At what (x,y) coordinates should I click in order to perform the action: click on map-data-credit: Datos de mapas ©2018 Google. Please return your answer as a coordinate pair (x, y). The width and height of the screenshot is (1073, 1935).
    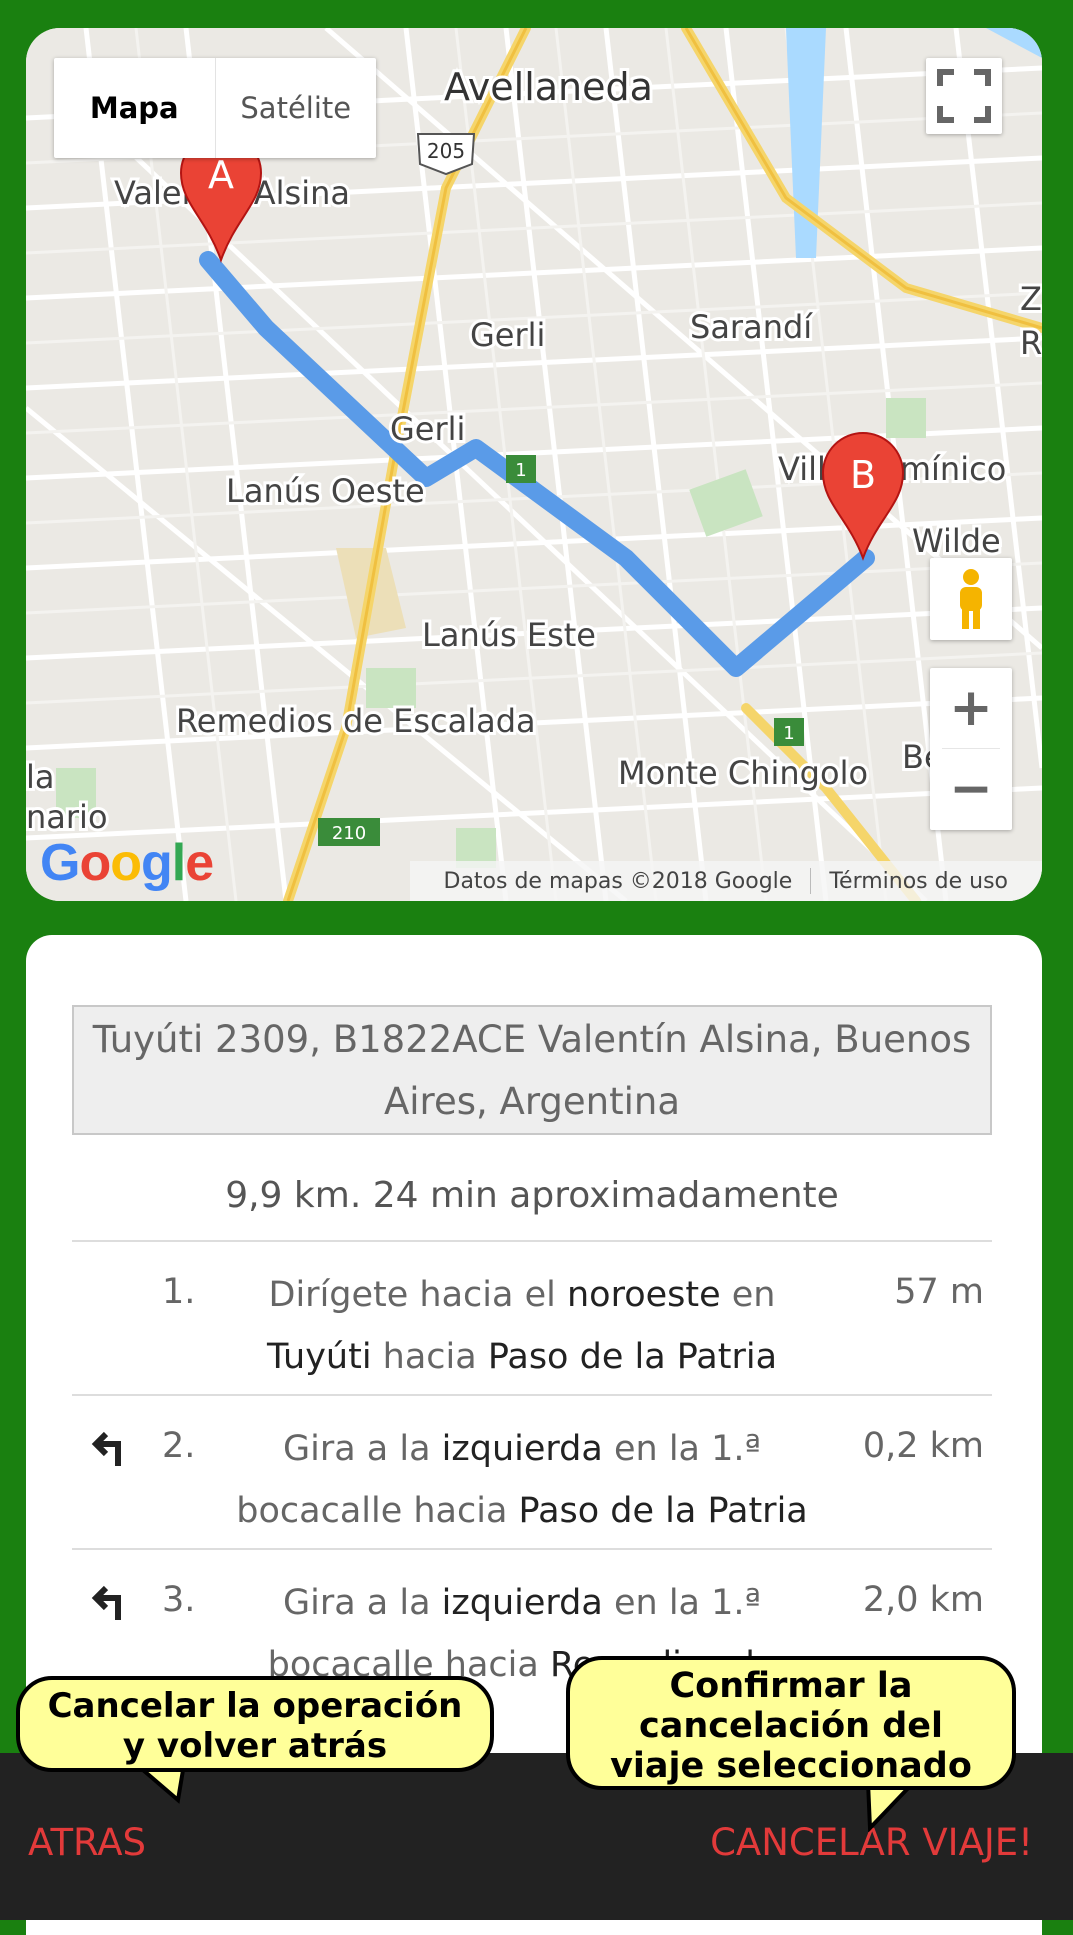
    Looking at the image, I should click on (618, 881).